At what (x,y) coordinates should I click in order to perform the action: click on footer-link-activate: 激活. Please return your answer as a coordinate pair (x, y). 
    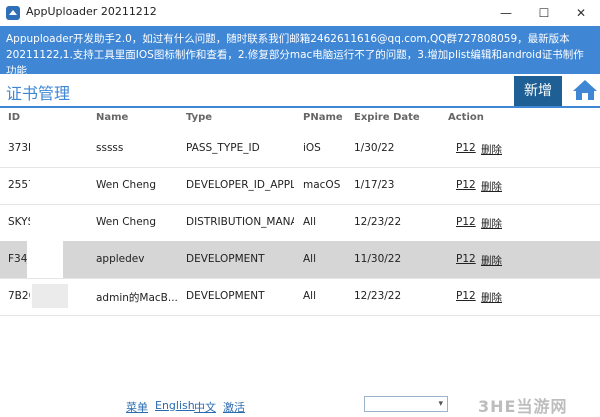
    Looking at the image, I should click on (234, 407).